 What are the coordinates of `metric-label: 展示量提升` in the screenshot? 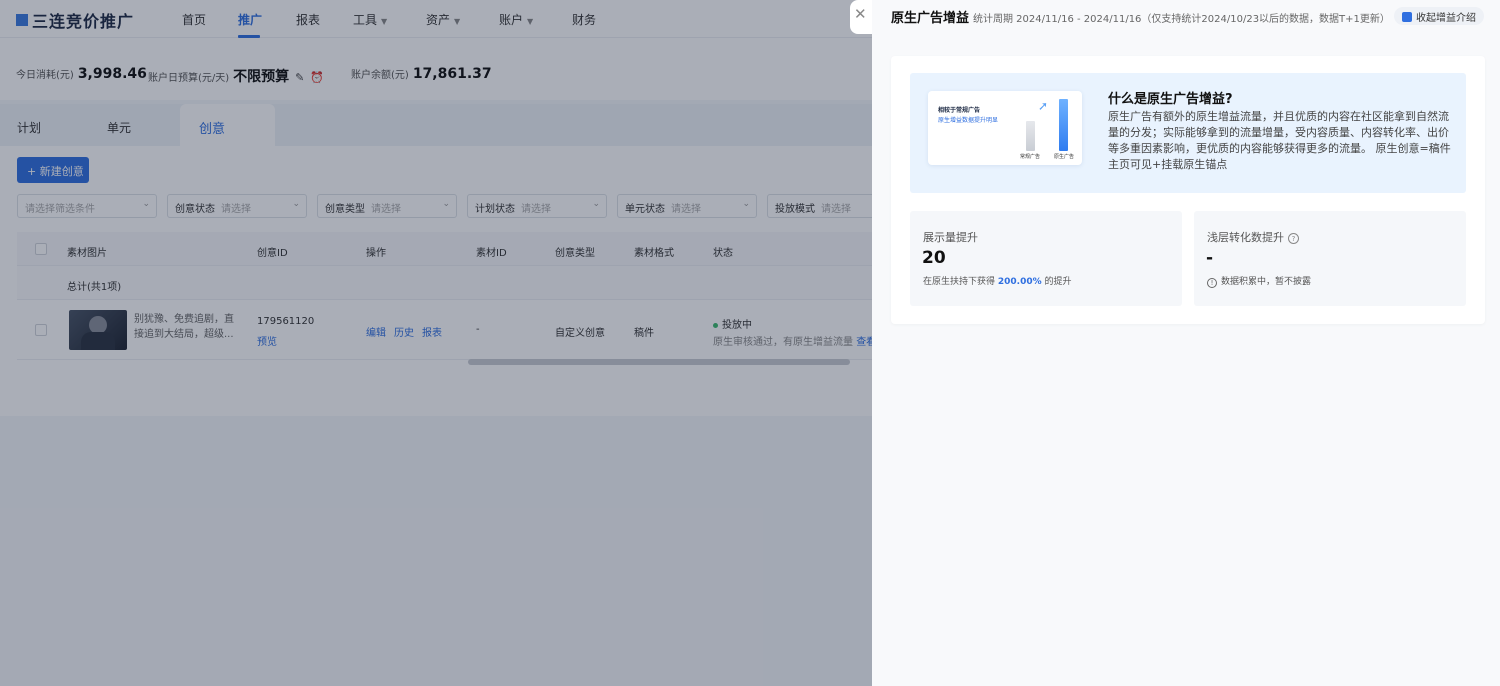 It's located at (950, 237).